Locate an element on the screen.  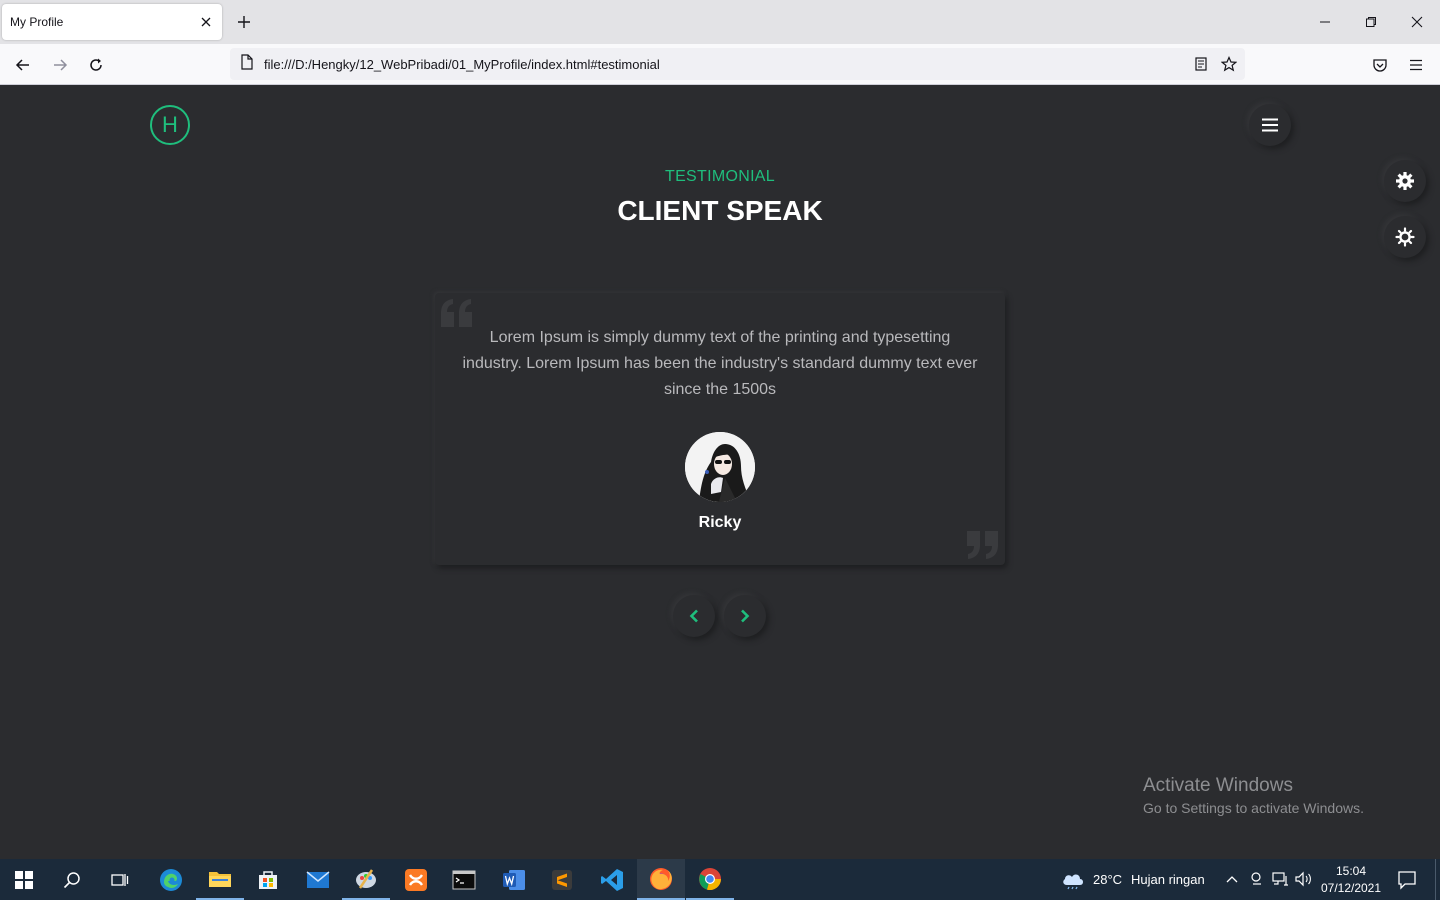
windows-taskbar: 28°C Hujan ringan 15:04 07/12/2021 is located at coordinates (720, 879).